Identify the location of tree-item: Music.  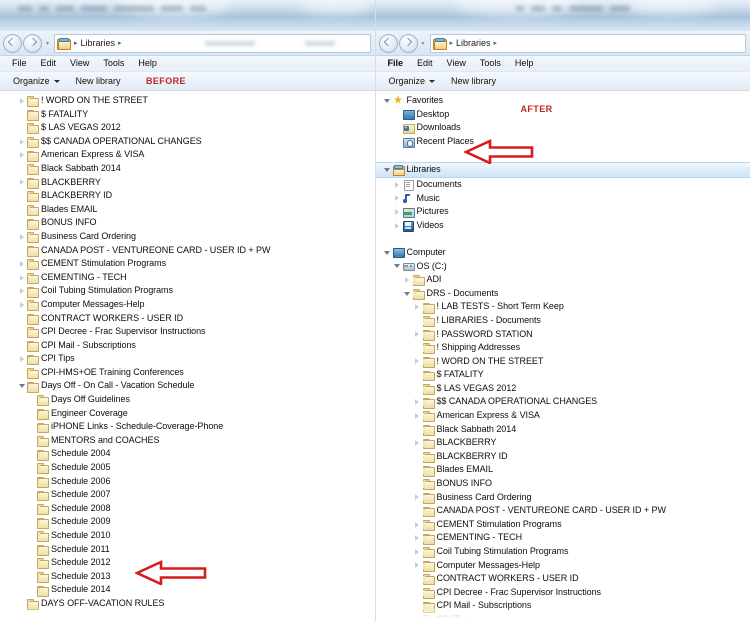
(563, 199).